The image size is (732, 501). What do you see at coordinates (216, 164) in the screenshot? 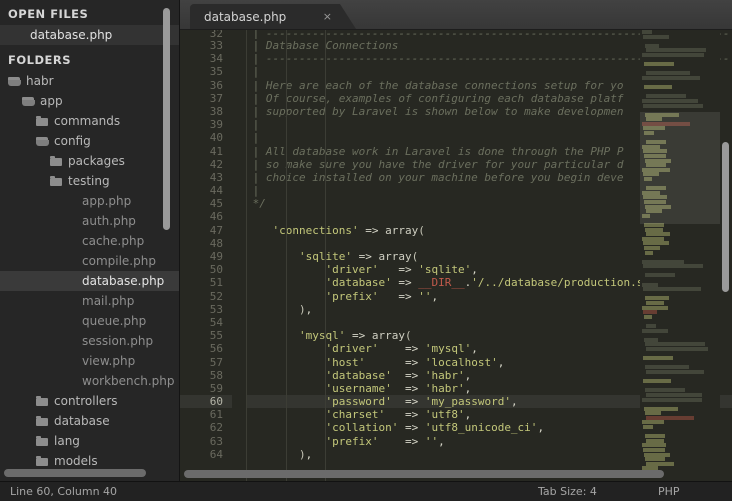
I see `line-number: 42` at bounding box center [216, 164].